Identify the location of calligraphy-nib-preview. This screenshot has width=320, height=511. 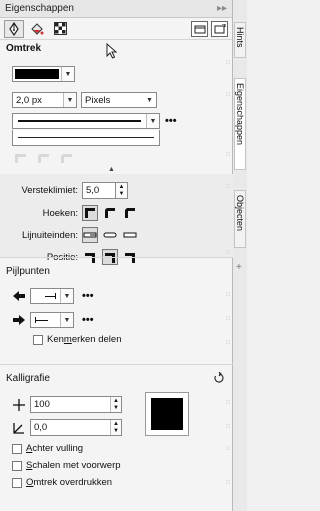
(167, 414).